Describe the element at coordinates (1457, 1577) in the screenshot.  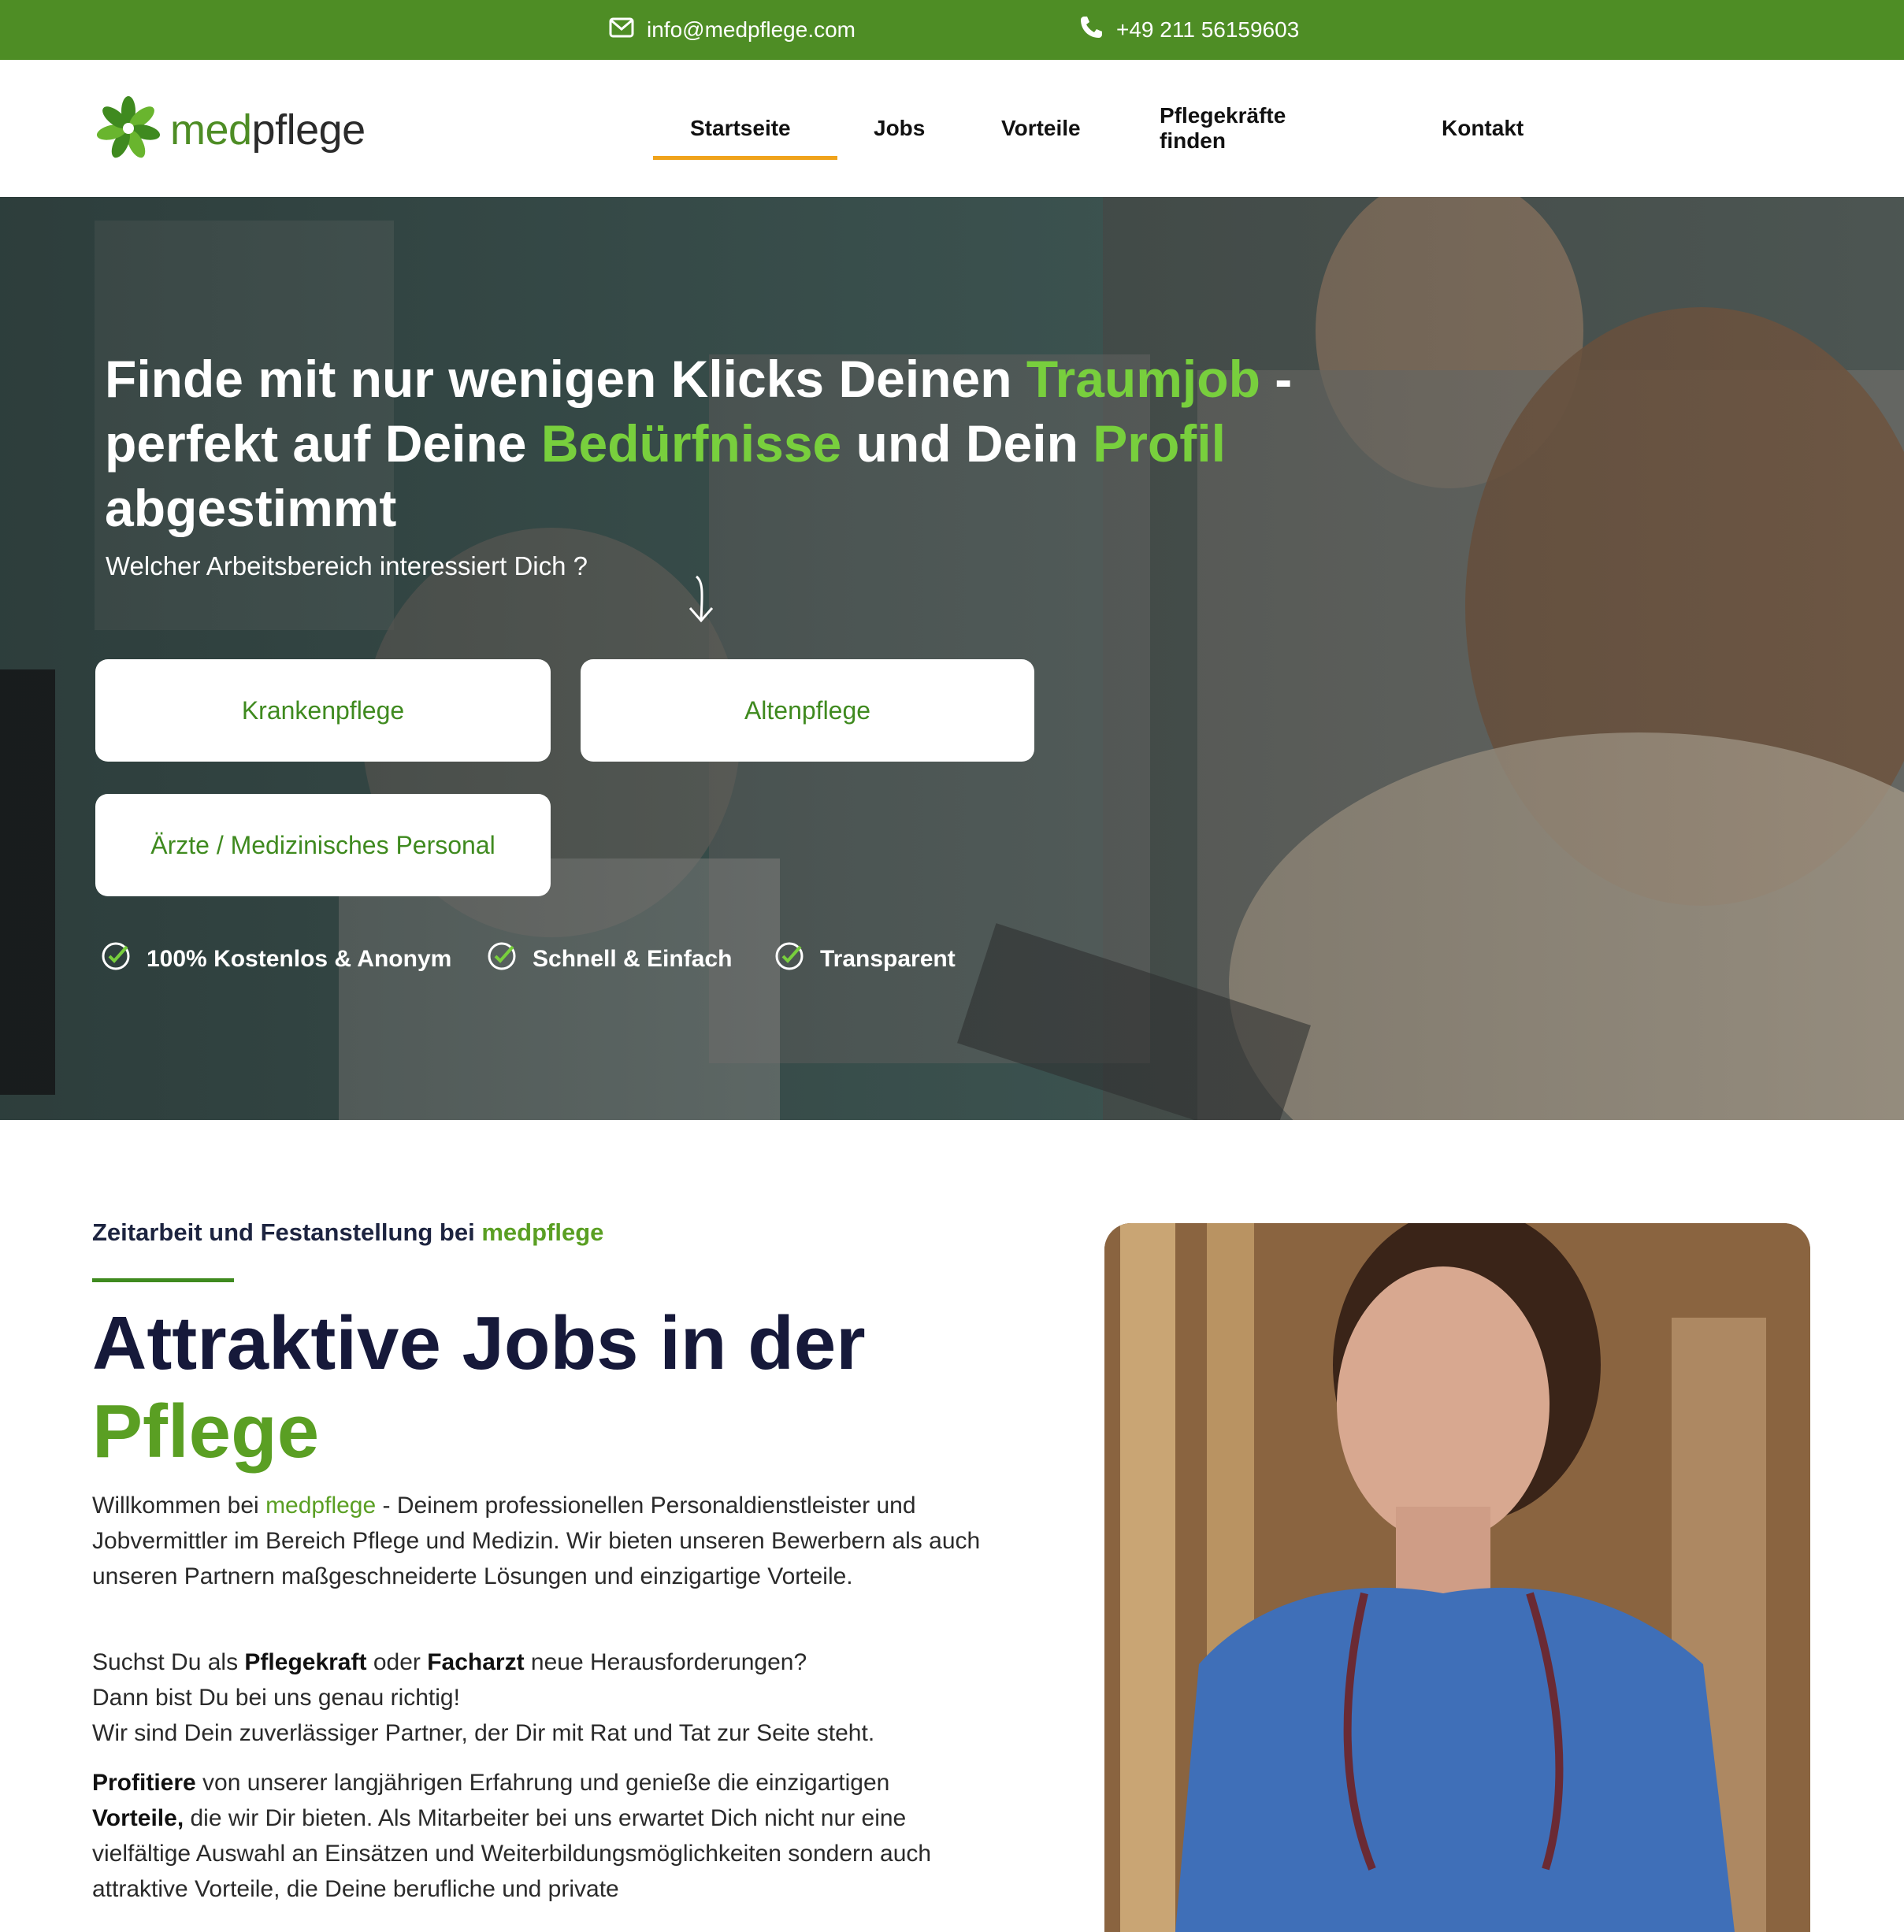
I see `nurse-photo` at that location.